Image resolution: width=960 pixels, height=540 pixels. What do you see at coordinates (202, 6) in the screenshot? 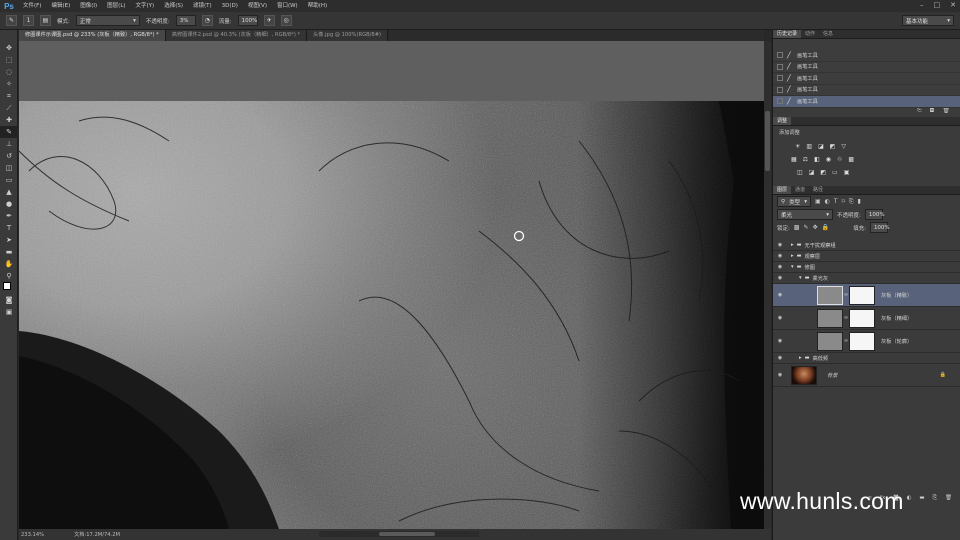
I see `menu-filter: 滤镜(T)` at bounding box center [202, 6].